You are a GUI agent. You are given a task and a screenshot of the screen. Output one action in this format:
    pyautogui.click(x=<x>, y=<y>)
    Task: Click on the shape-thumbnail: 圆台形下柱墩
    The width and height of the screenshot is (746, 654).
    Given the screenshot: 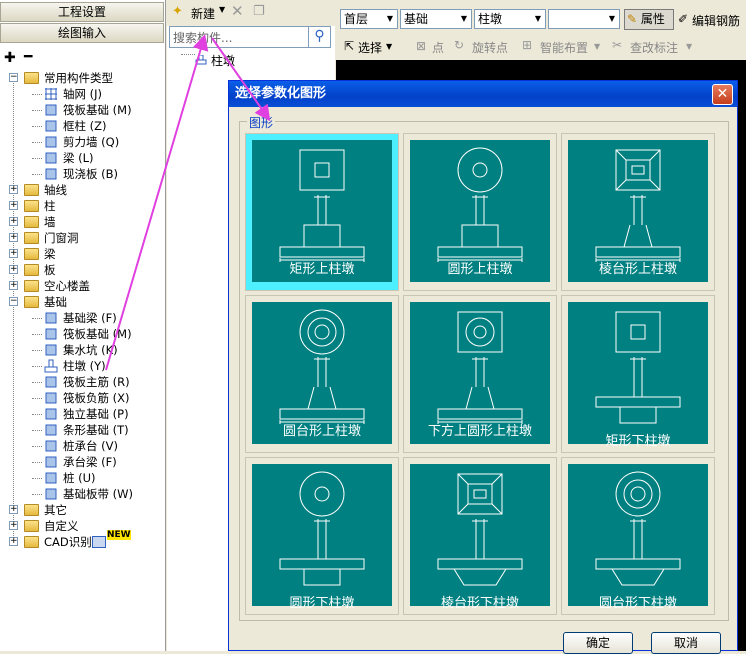 What is the action you would take?
    pyautogui.click(x=638, y=537)
    